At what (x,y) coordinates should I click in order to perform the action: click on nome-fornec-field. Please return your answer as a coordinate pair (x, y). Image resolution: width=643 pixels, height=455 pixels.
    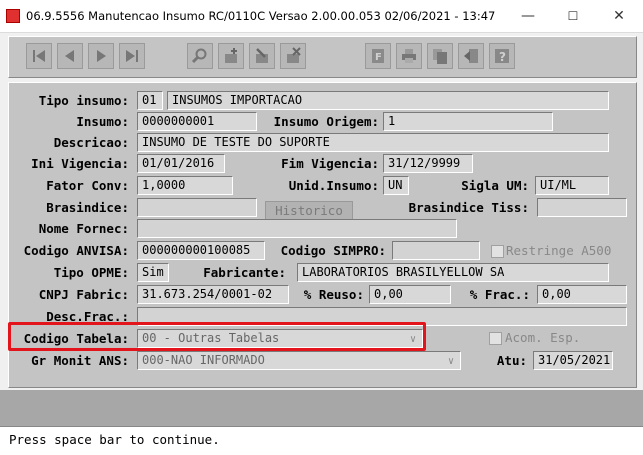
    Looking at the image, I should click on (297, 228).